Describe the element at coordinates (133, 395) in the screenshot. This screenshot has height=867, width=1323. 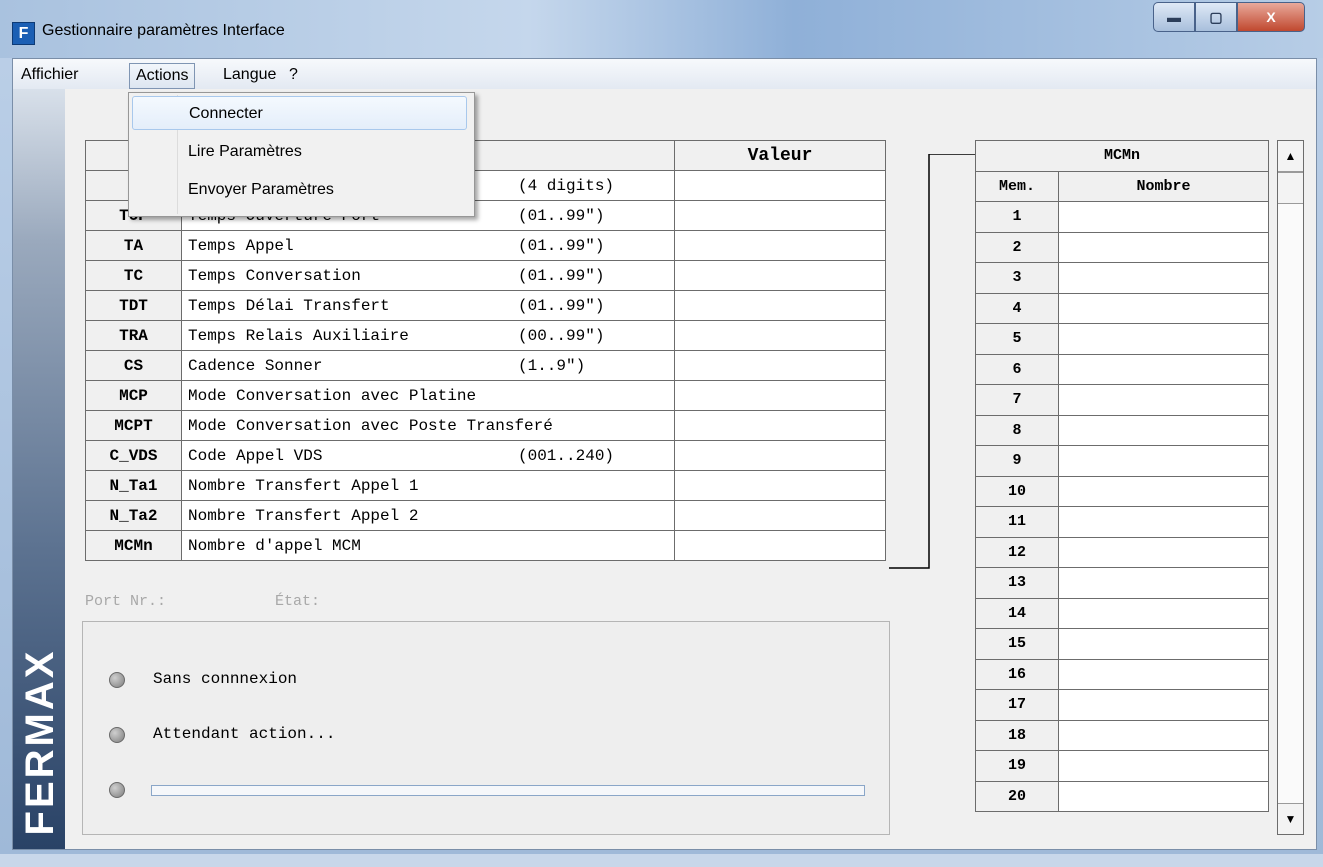
I see `parameter-code: MCP` at that location.